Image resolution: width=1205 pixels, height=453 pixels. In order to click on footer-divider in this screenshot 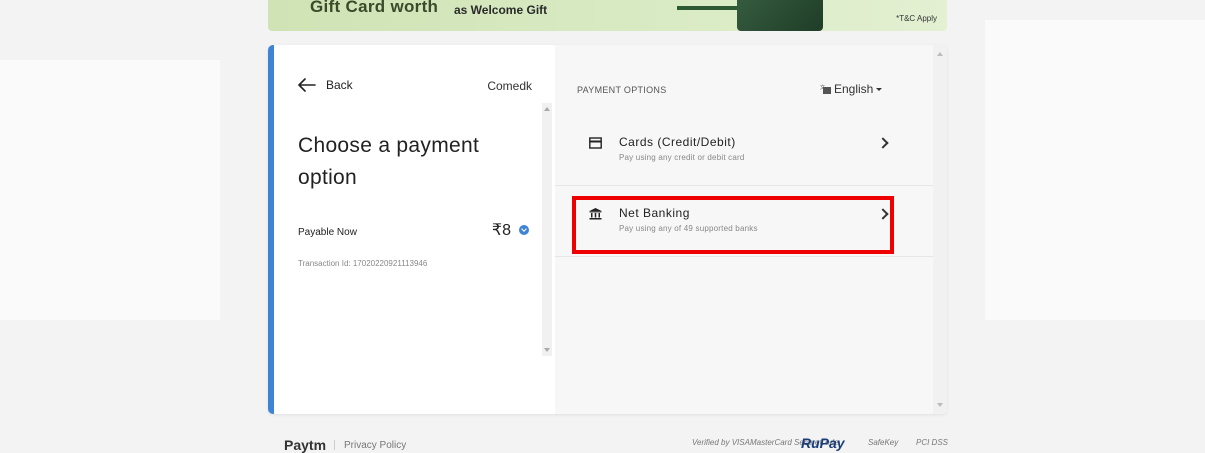, I will do `click(334, 445)`.